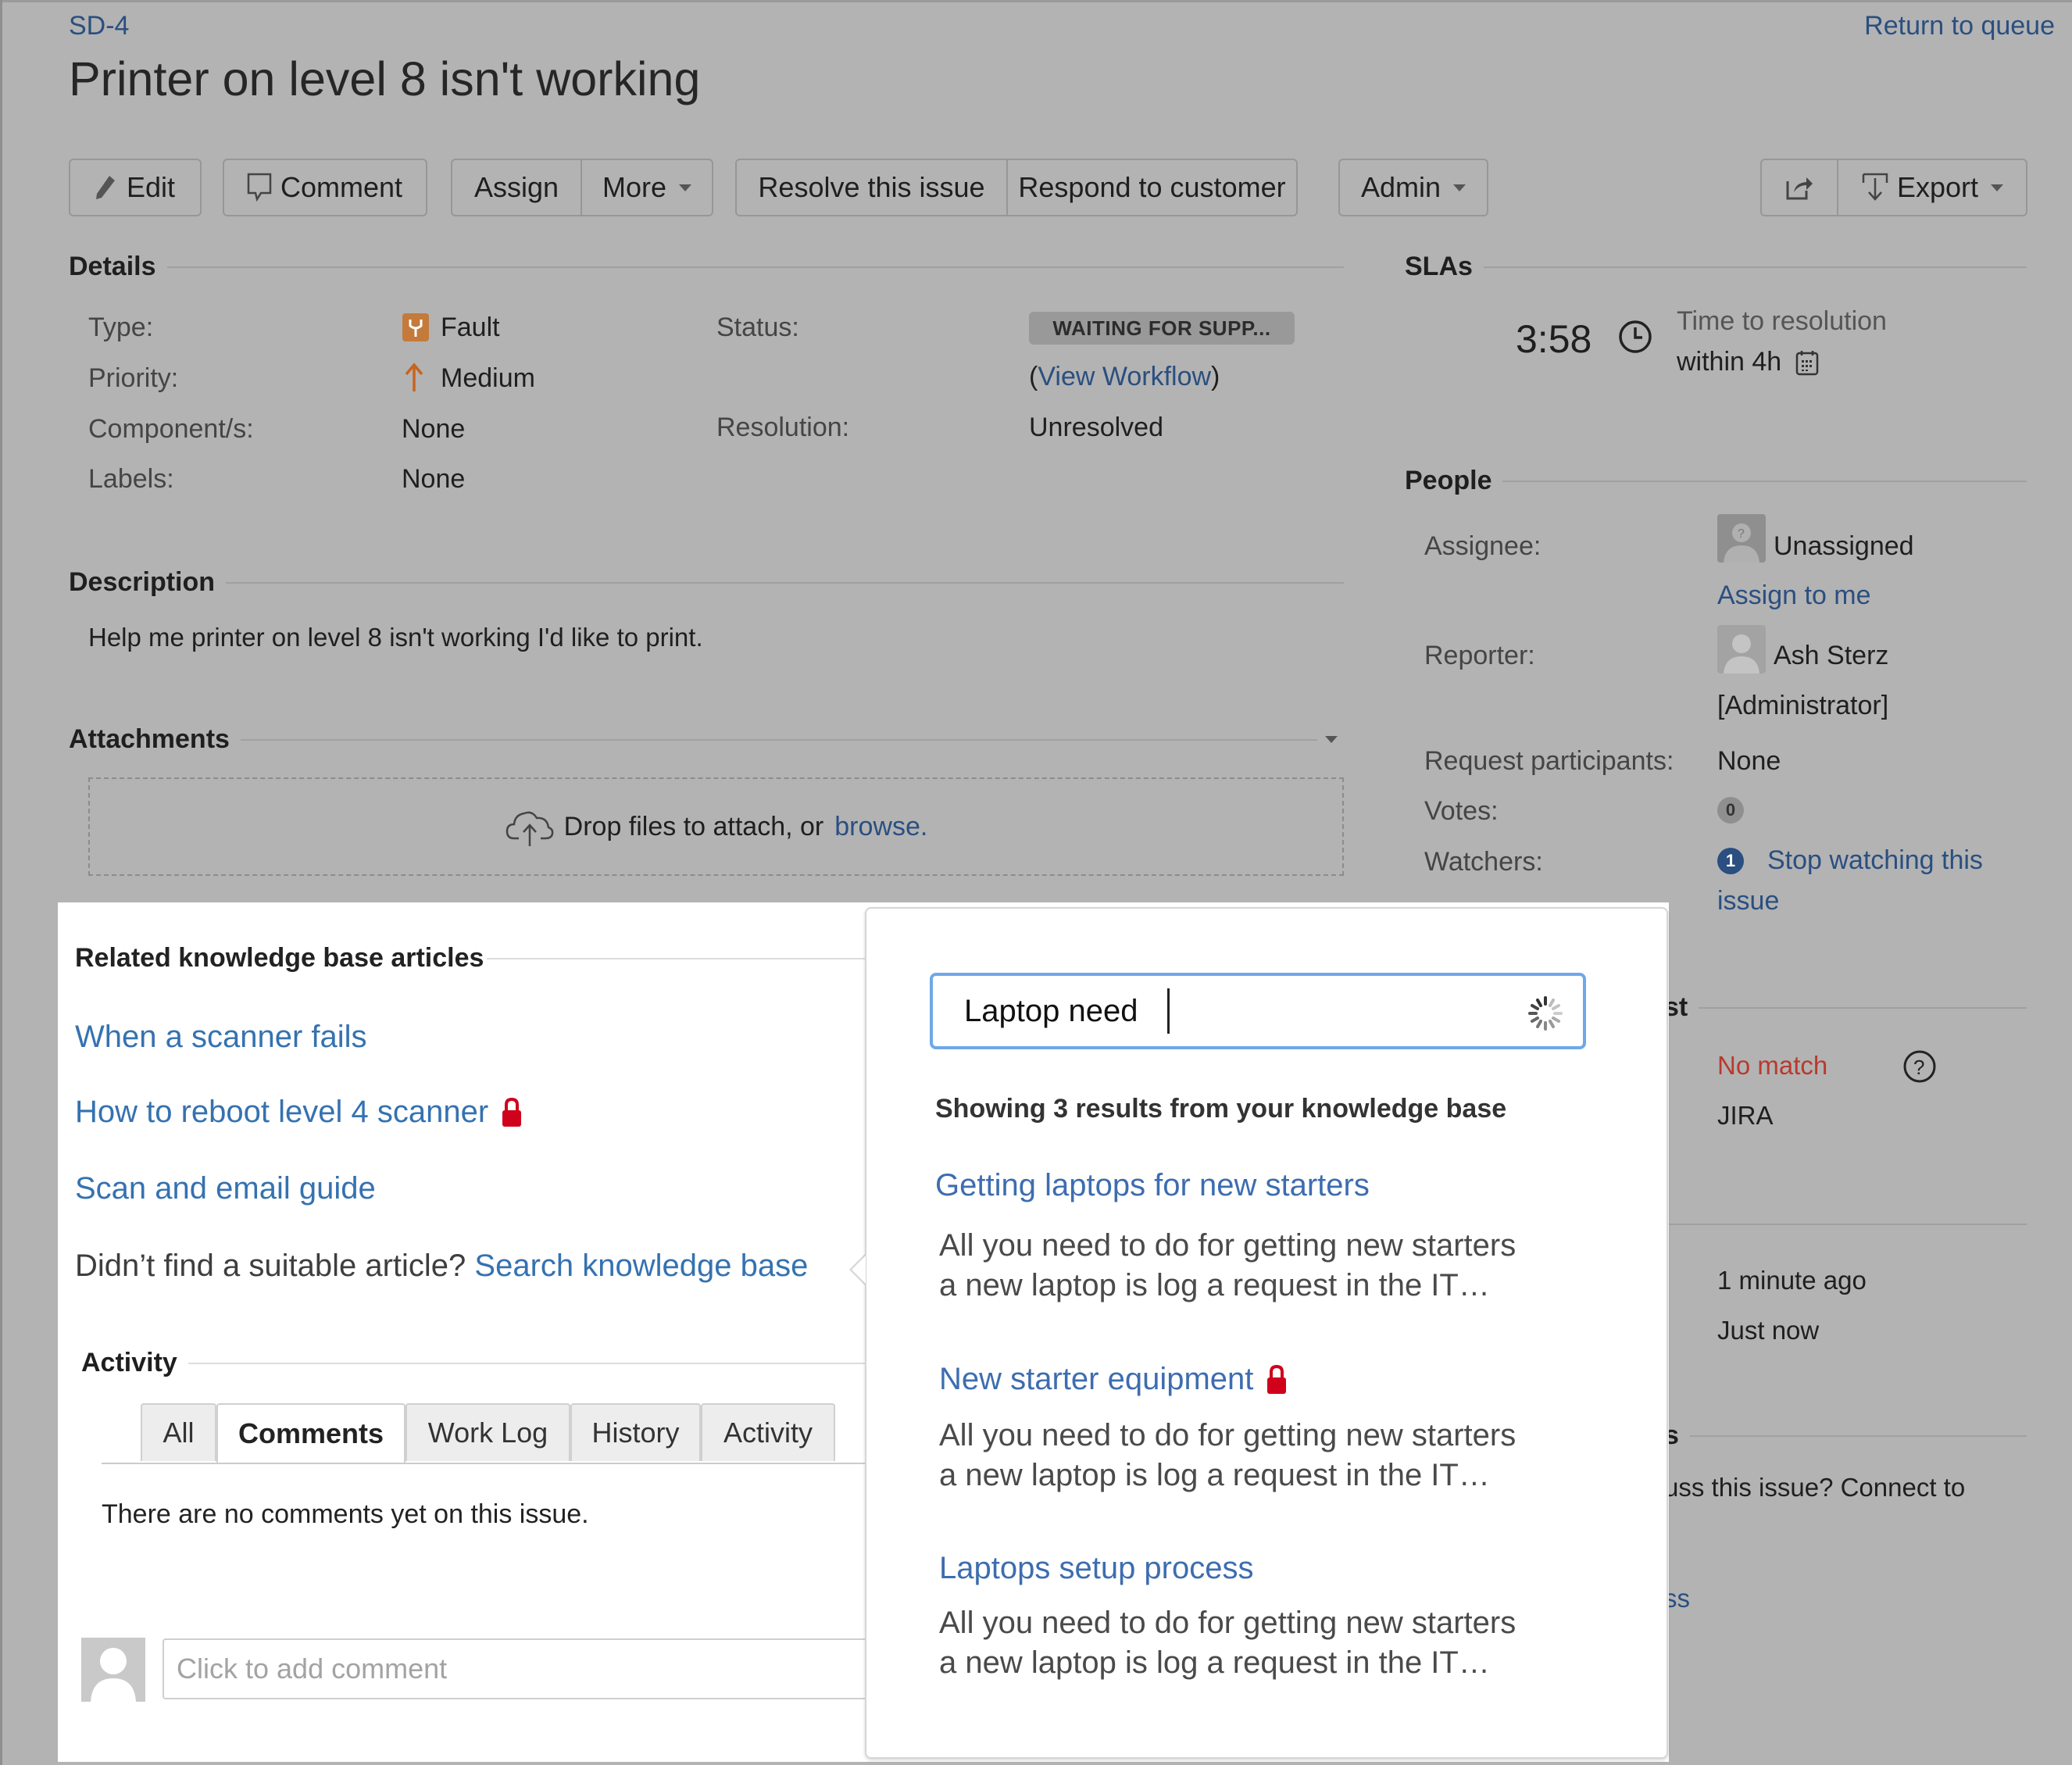  What do you see at coordinates (133, 378) in the screenshot?
I see `priority-label: Priority:` at bounding box center [133, 378].